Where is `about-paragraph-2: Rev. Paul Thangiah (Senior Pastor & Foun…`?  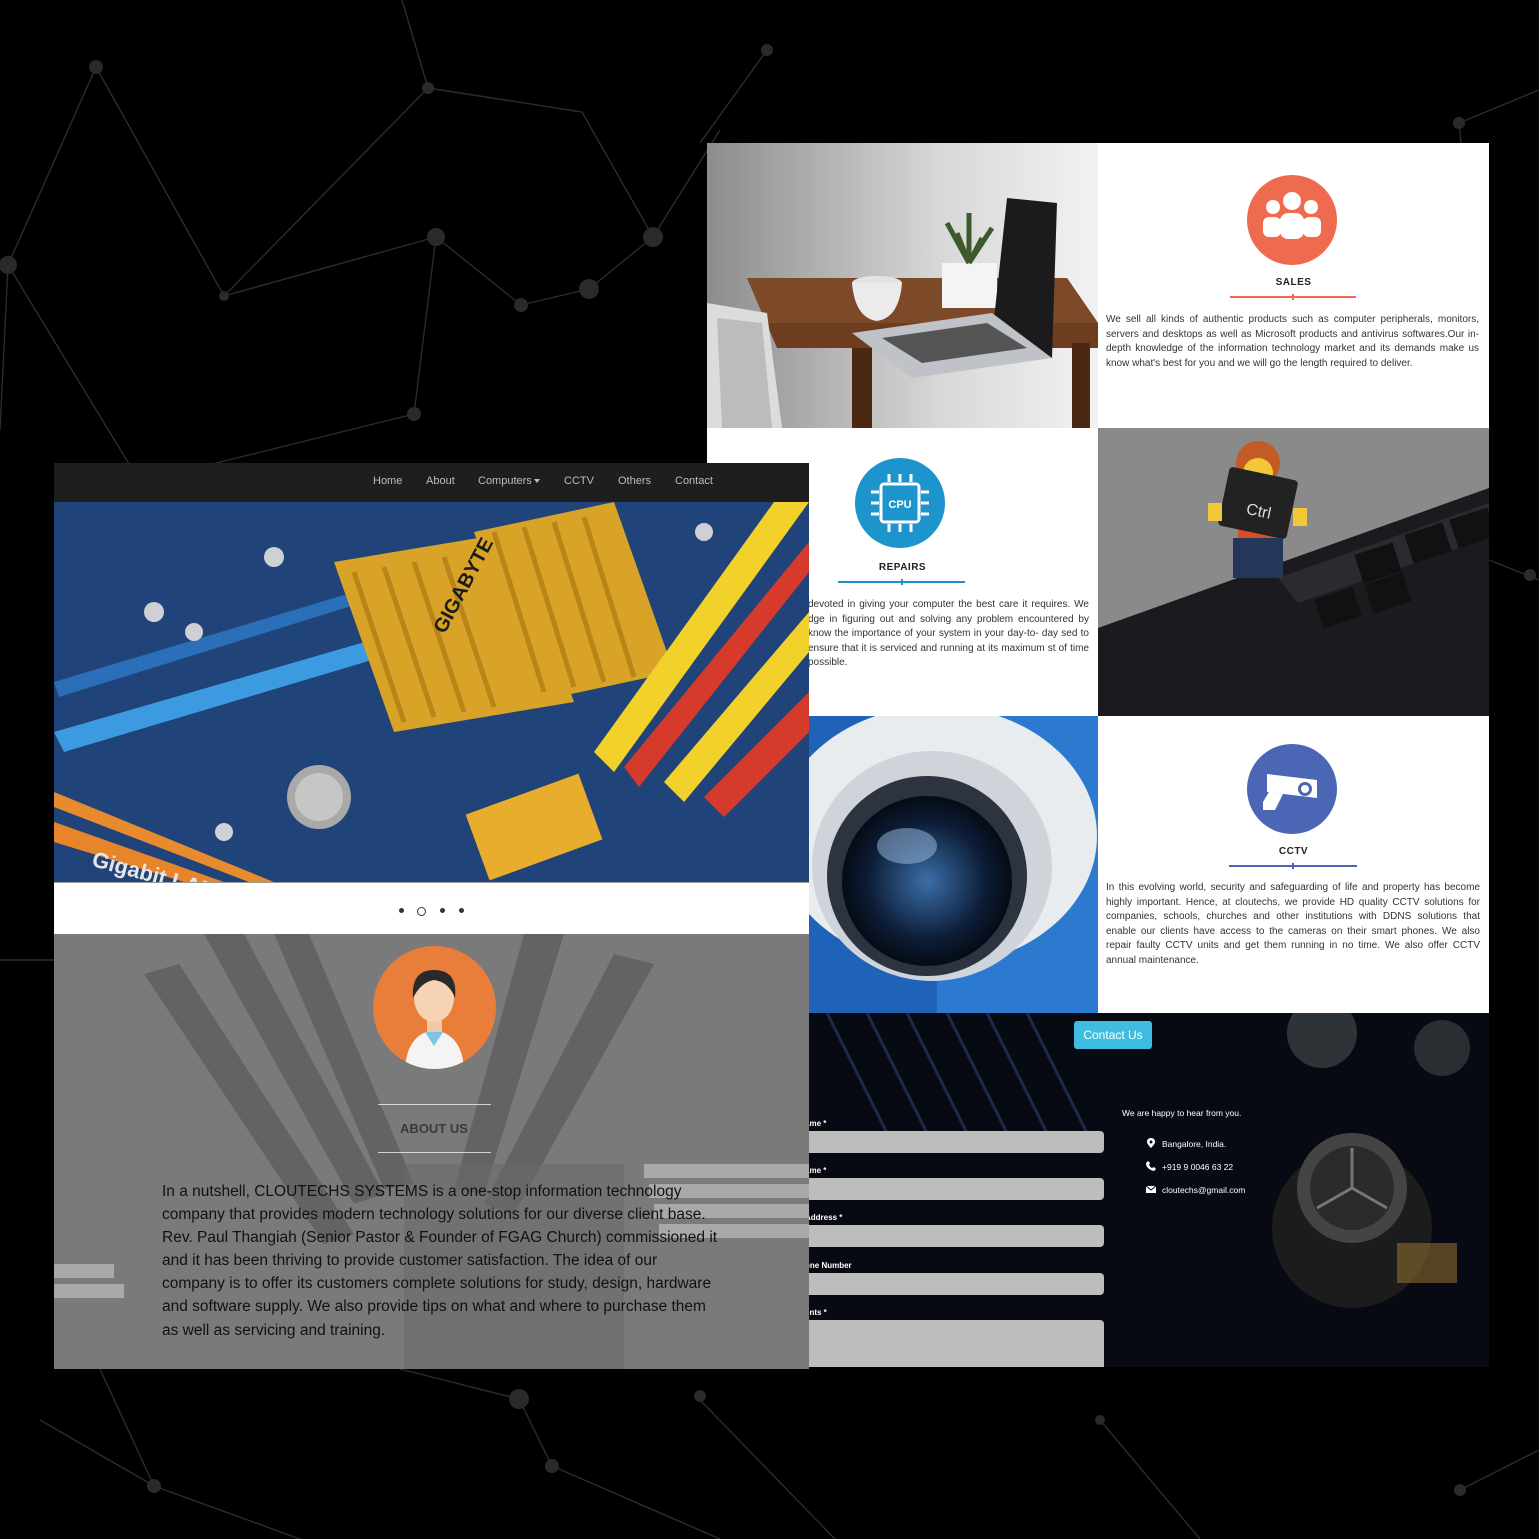
about-paragraph-2: Rev. Paul Thangiah (Senior Pastor & Foun… is located at coordinates (440, 1284).